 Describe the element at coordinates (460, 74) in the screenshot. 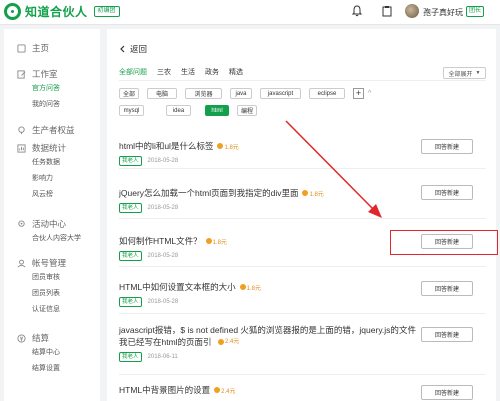

I see `filter-label: 全部展开` at that location.